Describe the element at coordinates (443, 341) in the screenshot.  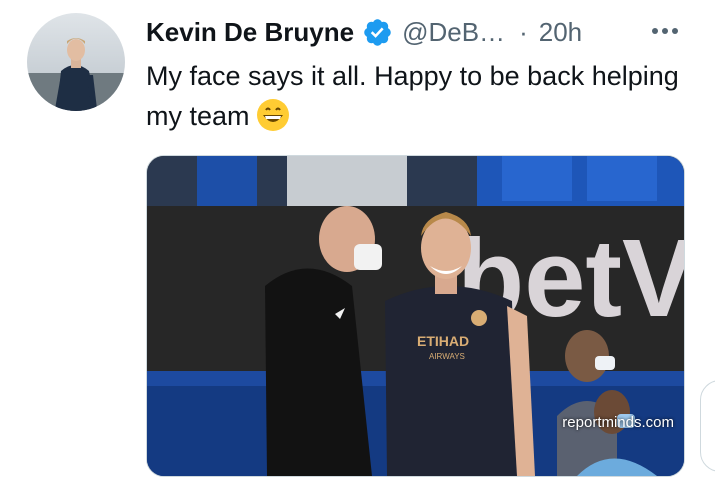
I see `sponsor-text: ETIHAD` at that location.